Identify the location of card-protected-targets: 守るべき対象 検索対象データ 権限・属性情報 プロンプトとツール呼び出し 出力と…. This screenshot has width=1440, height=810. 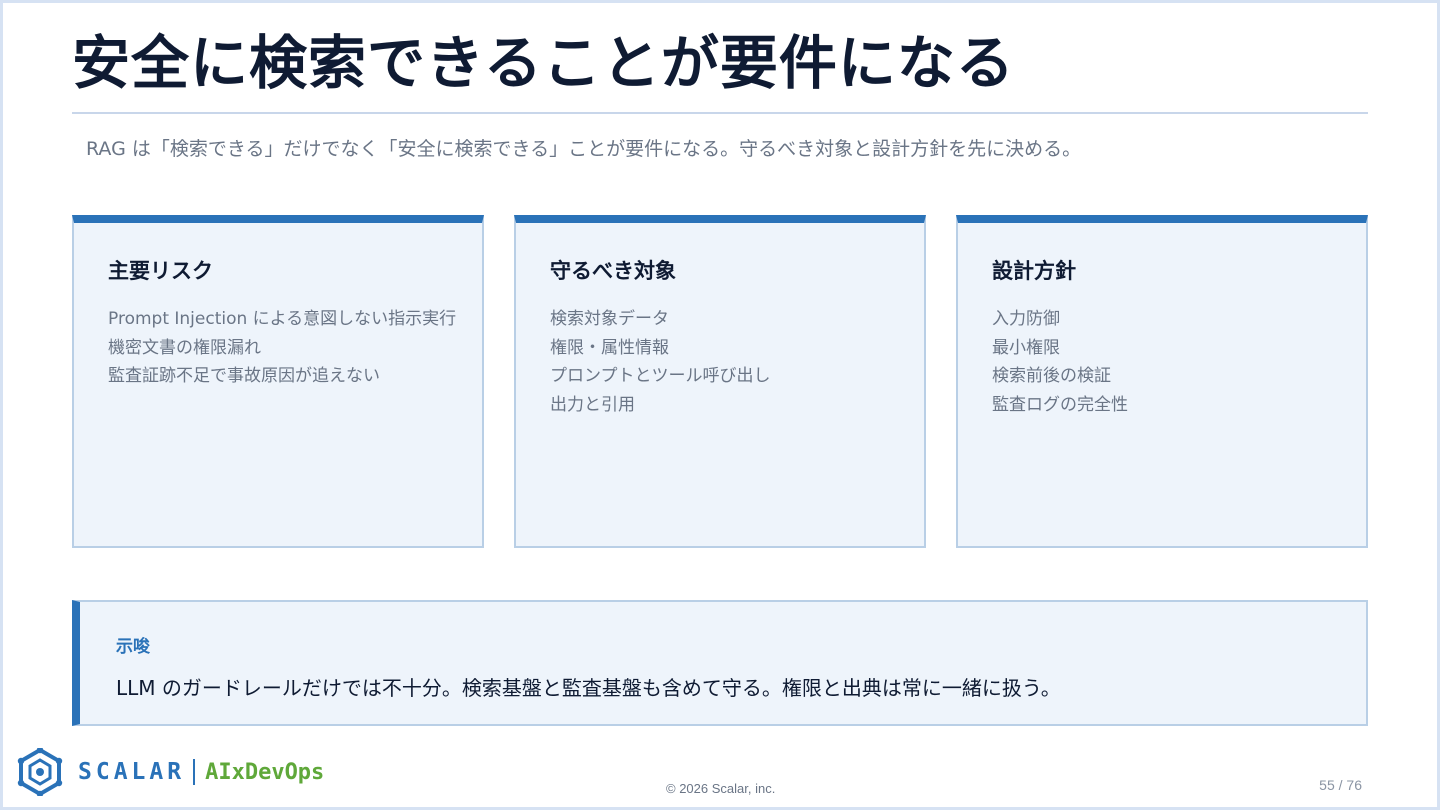
(720, 381).